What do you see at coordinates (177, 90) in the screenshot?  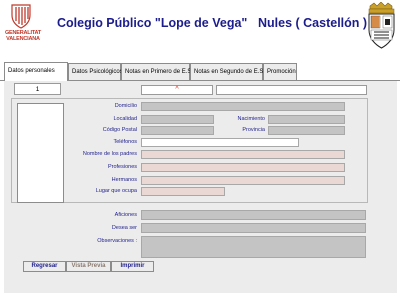 I see `record-field-1: ^` at bounding box center [177, 90].